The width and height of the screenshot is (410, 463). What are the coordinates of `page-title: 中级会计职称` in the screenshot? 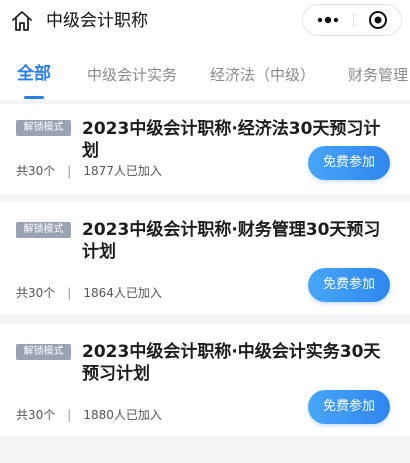 It's located at (97, 21).